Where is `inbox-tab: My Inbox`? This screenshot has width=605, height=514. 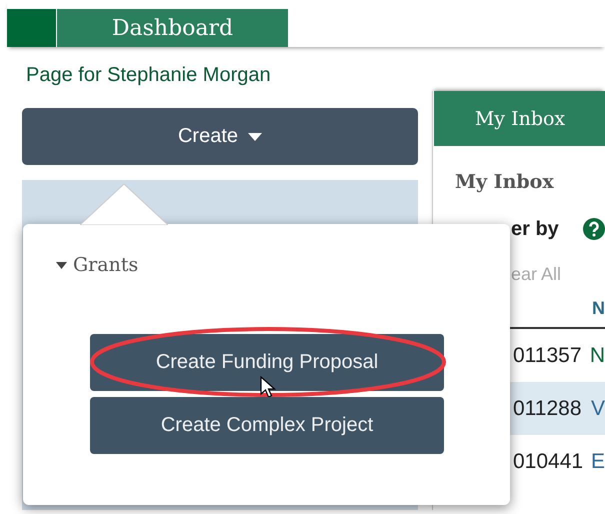
inbox-tab: My Inbox is located at coordinates (519, 118).